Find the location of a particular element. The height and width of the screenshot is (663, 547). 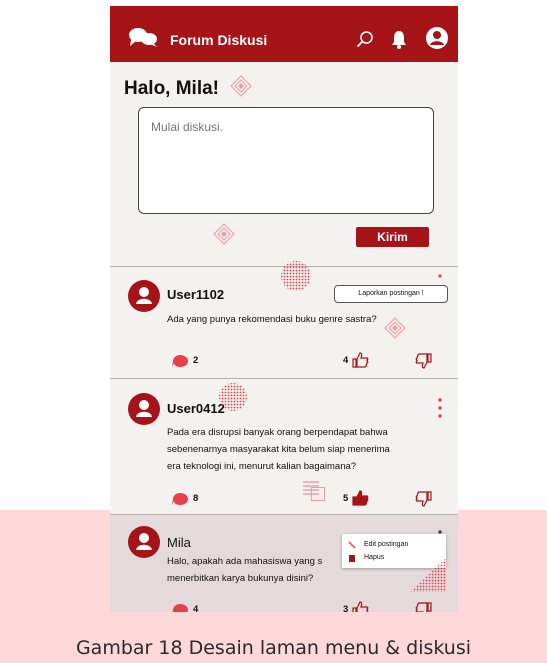

square-decoration is located at coordinates (318, 494).